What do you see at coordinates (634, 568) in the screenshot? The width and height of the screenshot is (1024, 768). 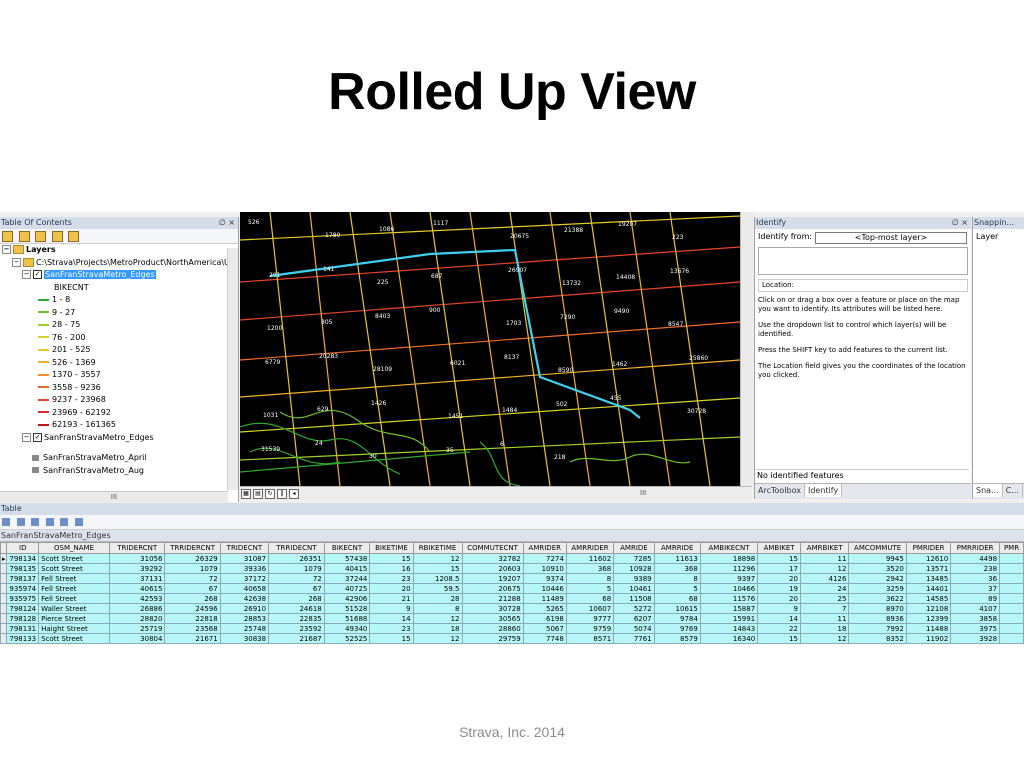 I see `table-cell: 10928` at bounding box center [634, 568].